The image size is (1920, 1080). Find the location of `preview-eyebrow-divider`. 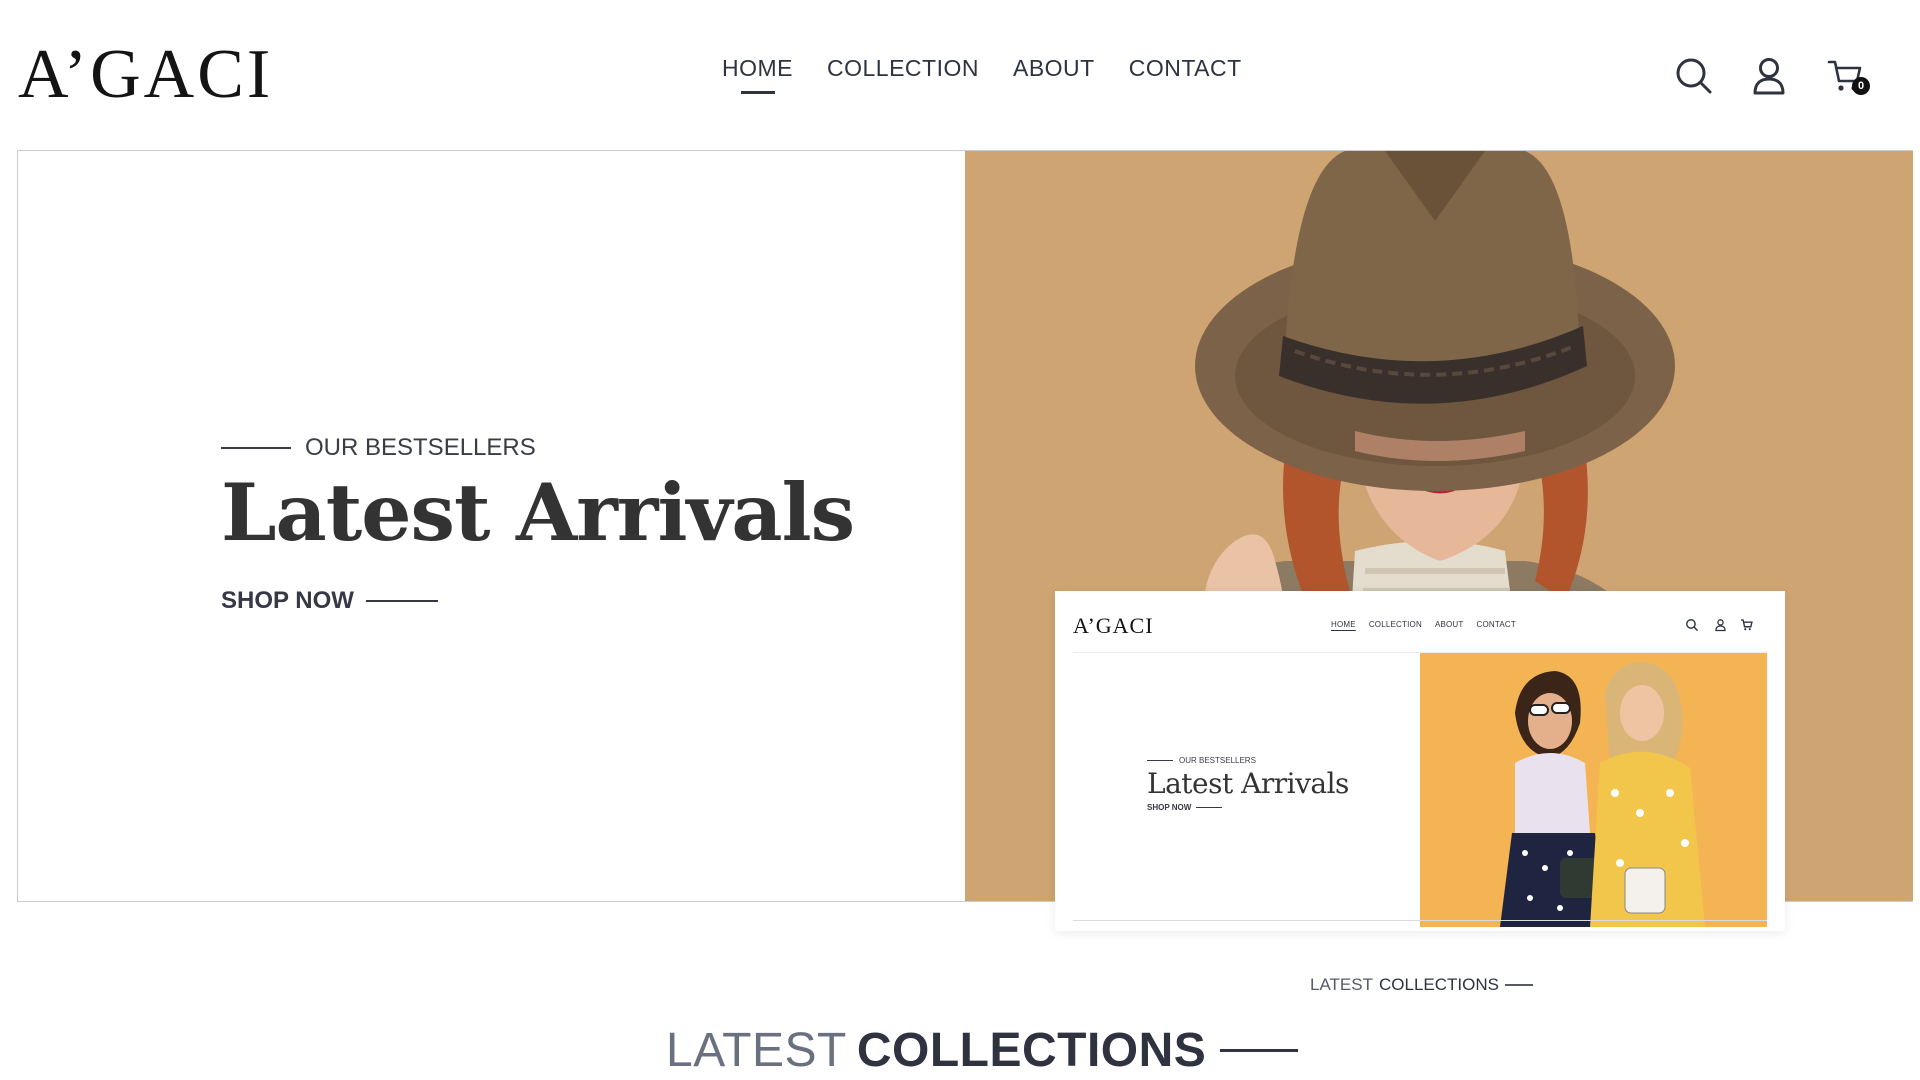

preview-eyebrow-divider is located at coordinates (1160, 760).